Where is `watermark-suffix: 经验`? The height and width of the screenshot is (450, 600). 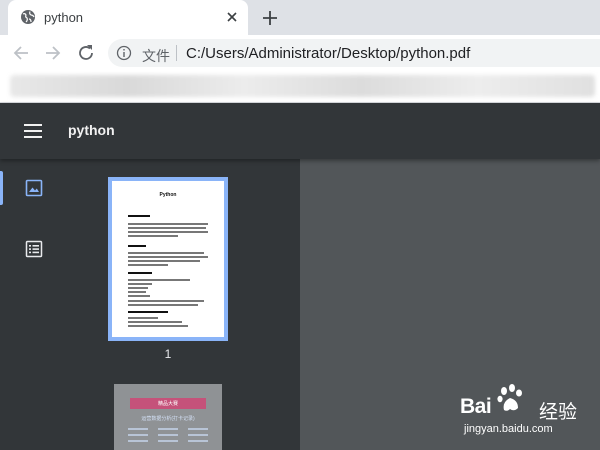 watermark-suffix: 经验 is located at coordinates (558, 412).